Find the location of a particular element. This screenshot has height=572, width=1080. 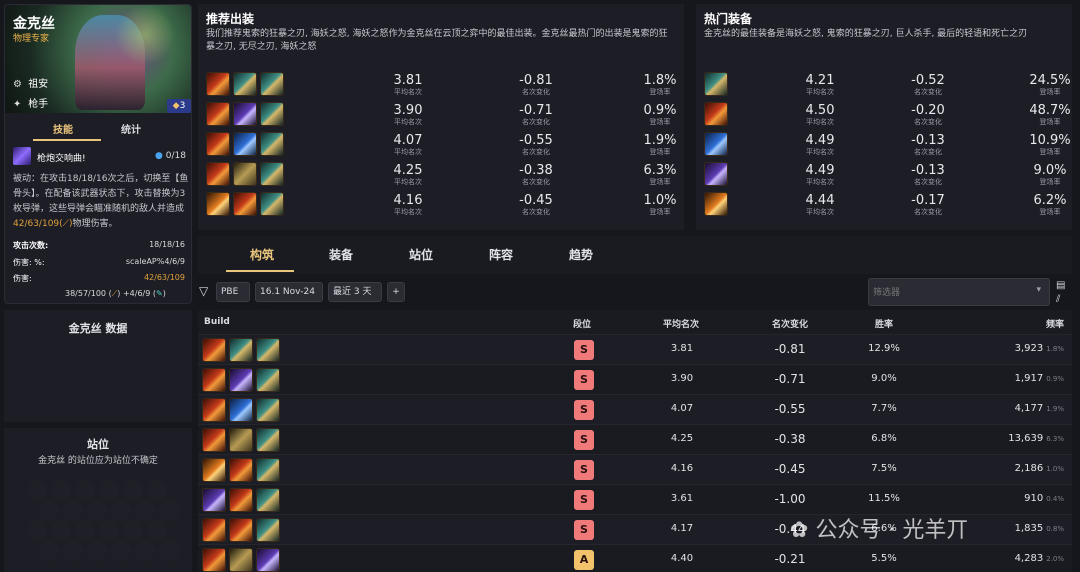

table-row: S 3.81 -0.81 12.9% 3,923 1.8% is located at coordinates (635, 349).